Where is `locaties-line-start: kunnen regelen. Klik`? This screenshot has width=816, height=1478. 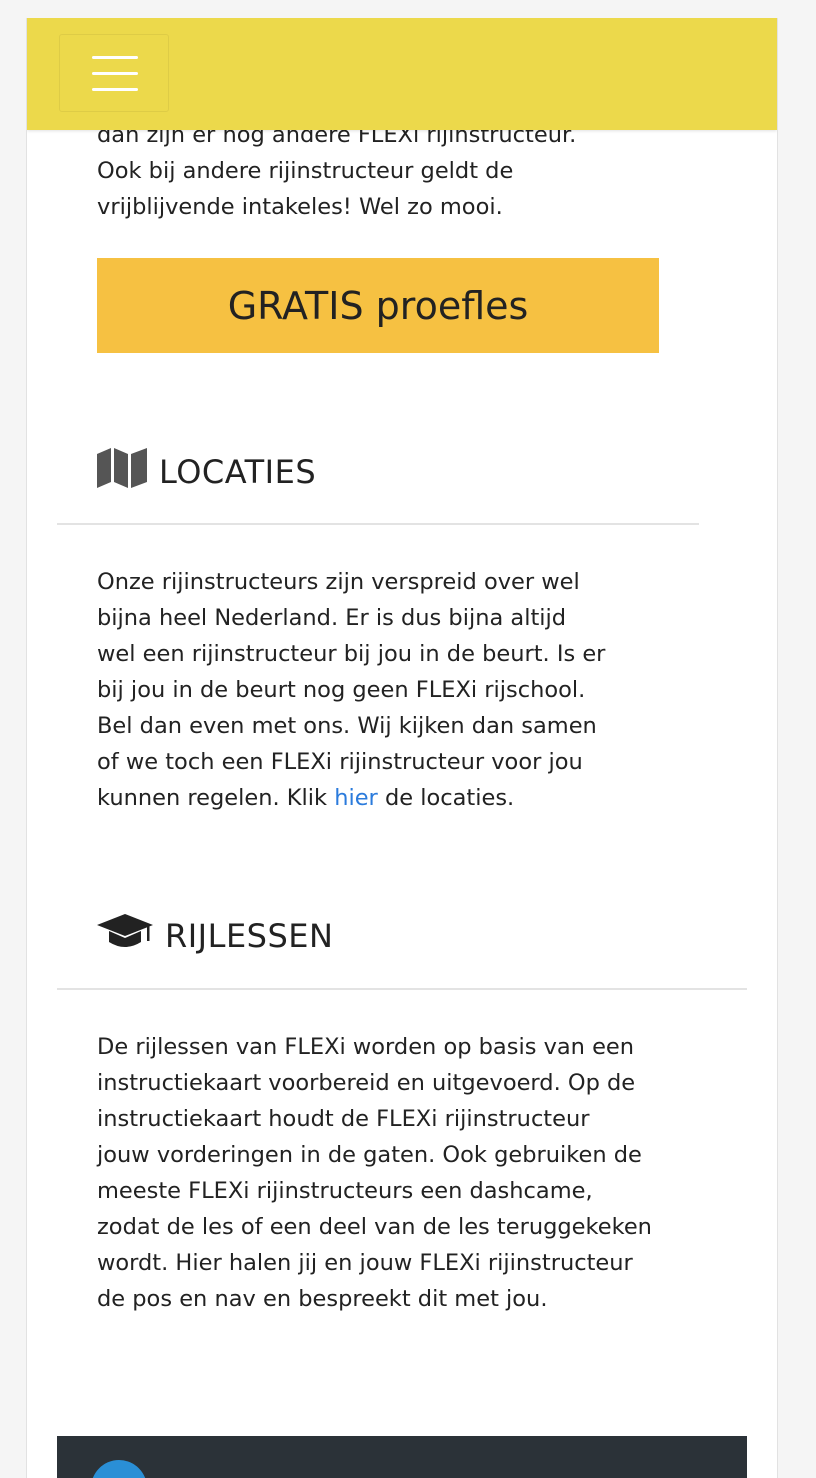 locaties-line-start: kunnen regelen. Klik is located at coordinates (216, 798).